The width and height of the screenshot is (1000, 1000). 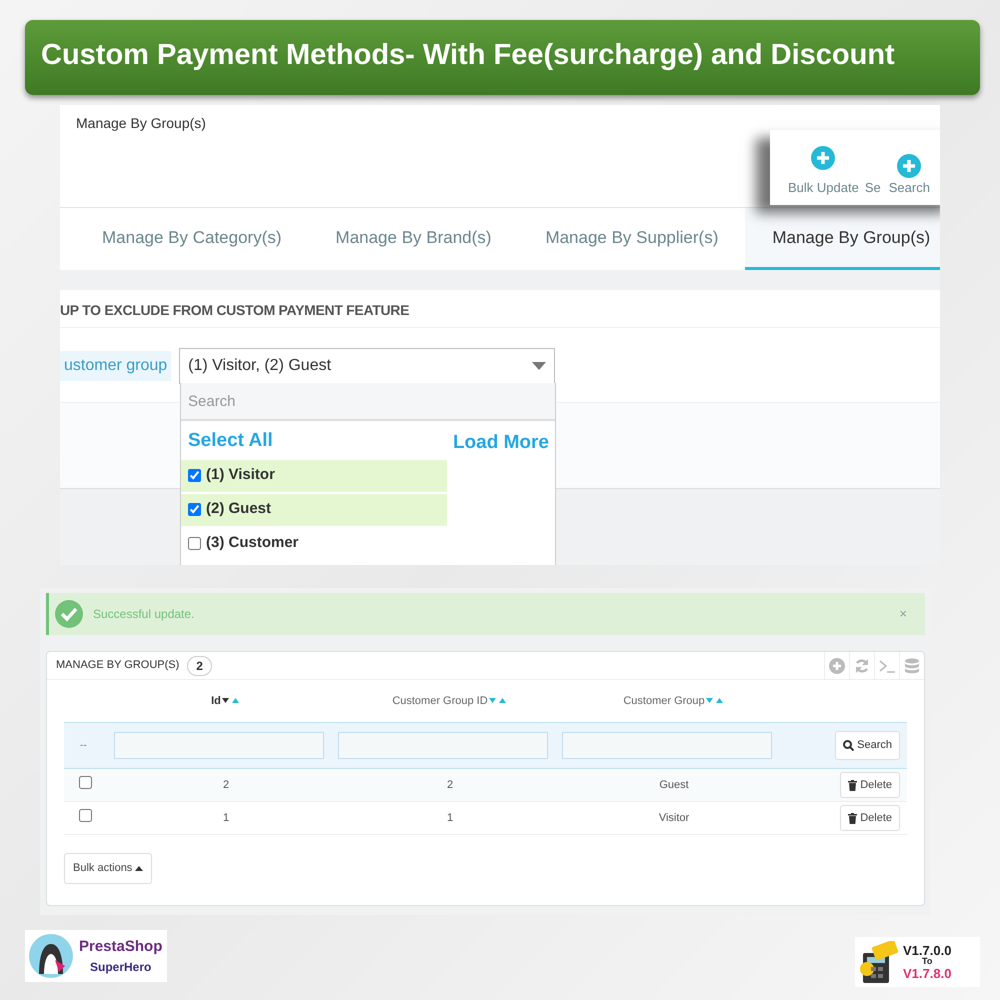 What do you see at coordinates (674, 785) in the screenshot?
I see `table-cell-text: Guest` at bounding box center [674, 785].